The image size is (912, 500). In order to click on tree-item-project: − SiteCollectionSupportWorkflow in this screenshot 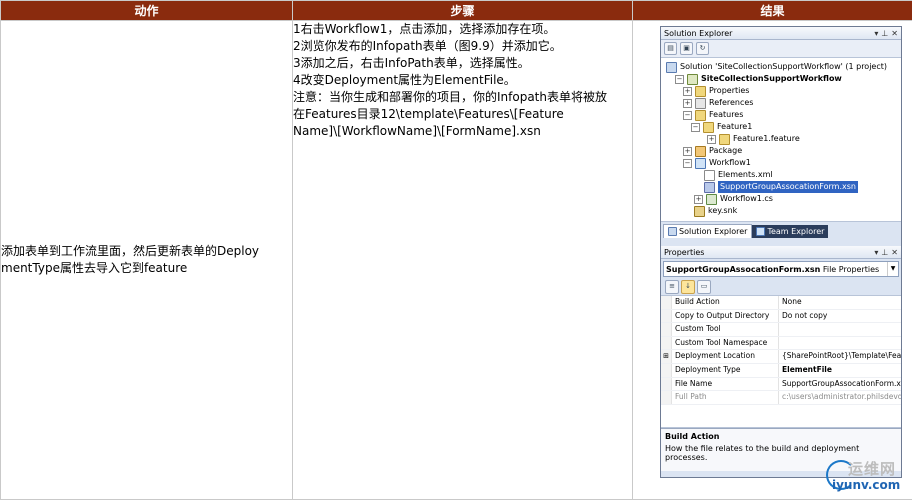, I will do `click(781, 79)`.